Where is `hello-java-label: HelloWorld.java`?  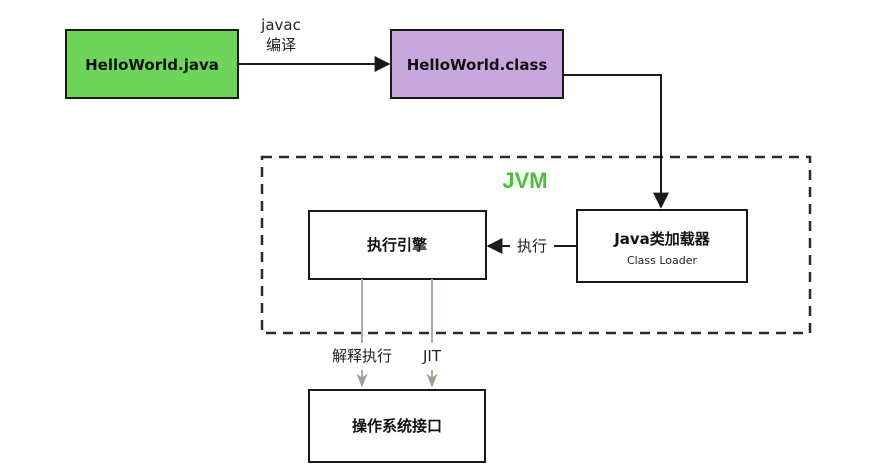 hello-java-label: HelloWorld.java is located at coordinates (152, 65).